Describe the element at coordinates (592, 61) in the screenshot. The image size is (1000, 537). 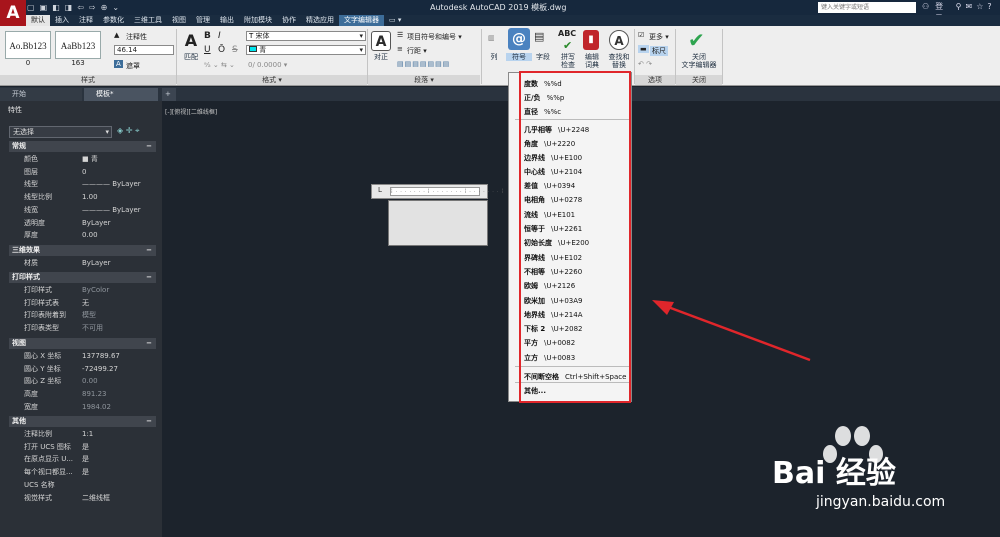
I see `edit-dictionary-label: 编辑 词典` at that location.